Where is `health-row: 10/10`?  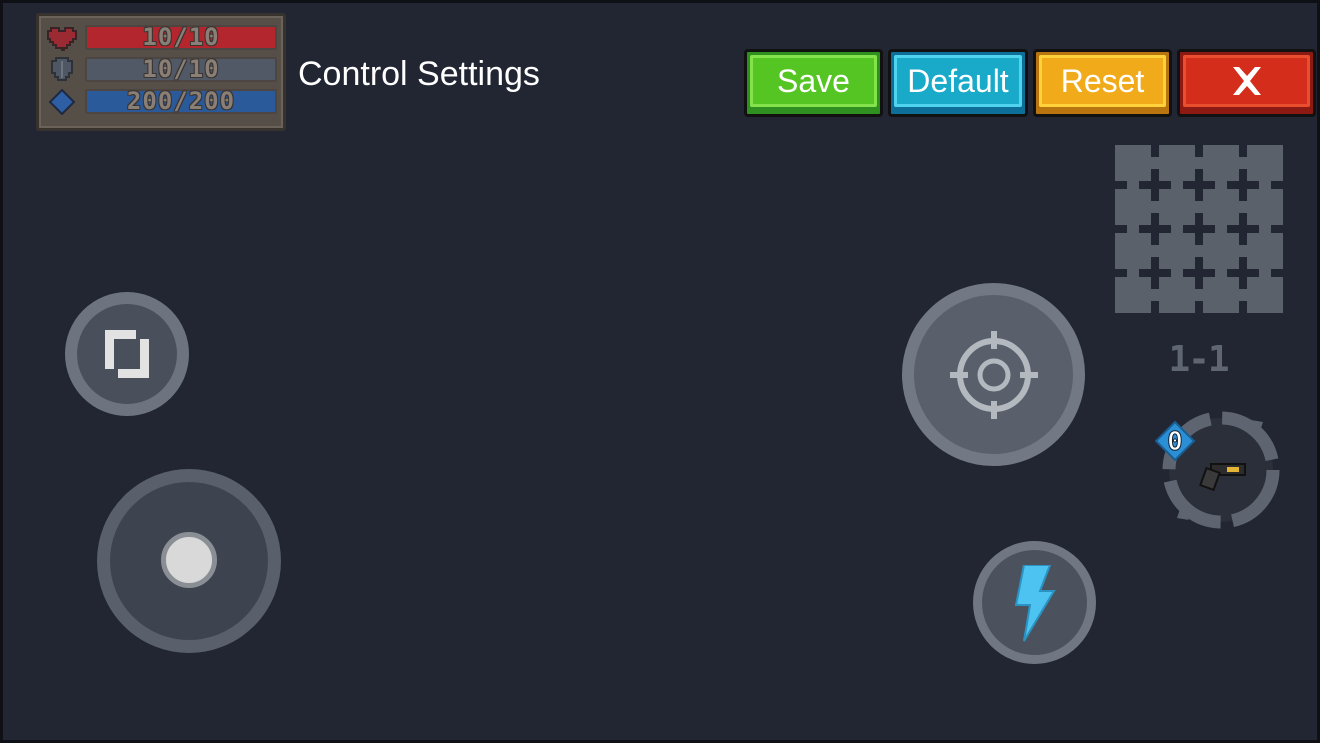 health-row: 10/10 is located at coordinates (163, 38).